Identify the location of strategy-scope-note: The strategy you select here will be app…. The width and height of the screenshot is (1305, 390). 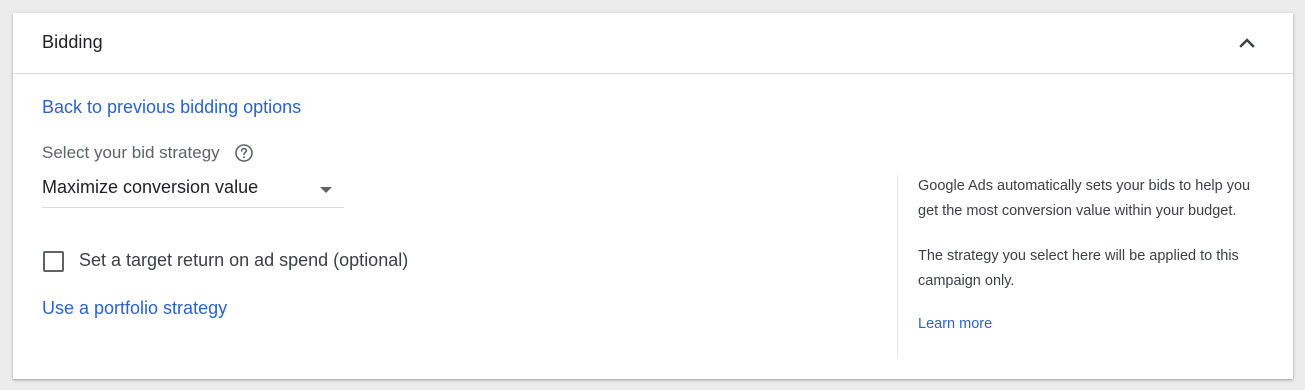
(1078, 268).